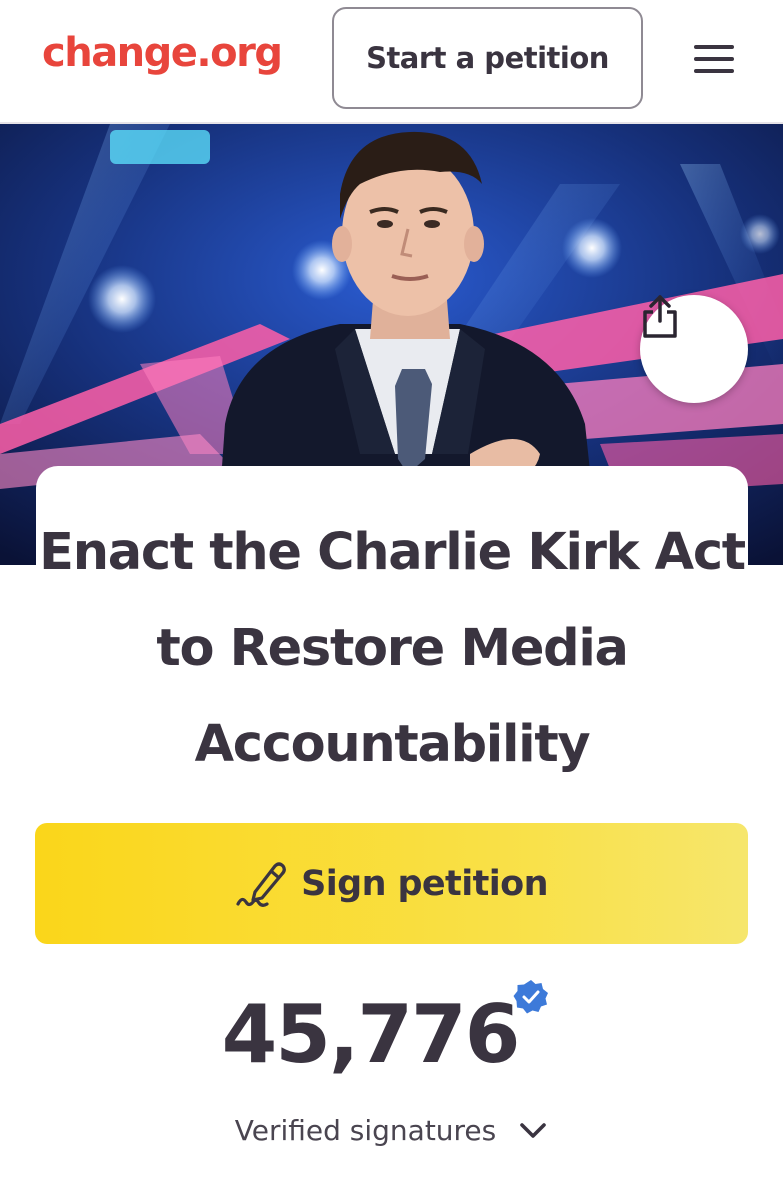 Image resolution: width=783 pixels, height=1200 pixels. I want to click on sign-petition-label: Sign petition, so click(424, 883).